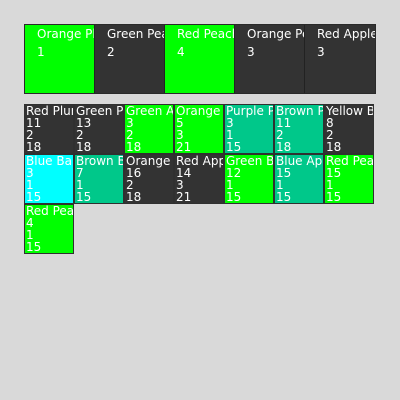 Image resolution: width=400 pixels, height=400 pixels. I want to click on grid-cell-r1-c3: Green Apple 3 2 18, so click(149, 129).